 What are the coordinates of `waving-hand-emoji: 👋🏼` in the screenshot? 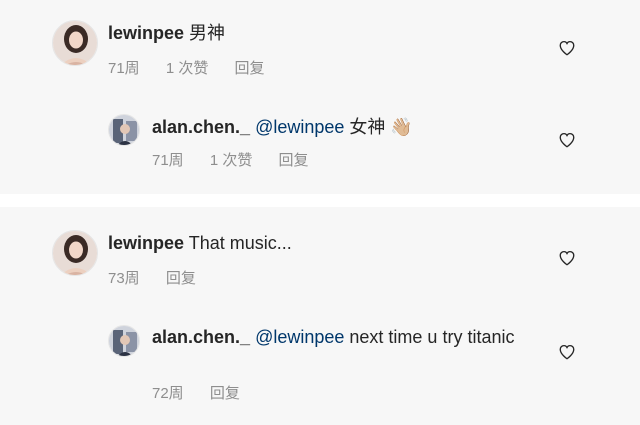 It's located at (401, 127).